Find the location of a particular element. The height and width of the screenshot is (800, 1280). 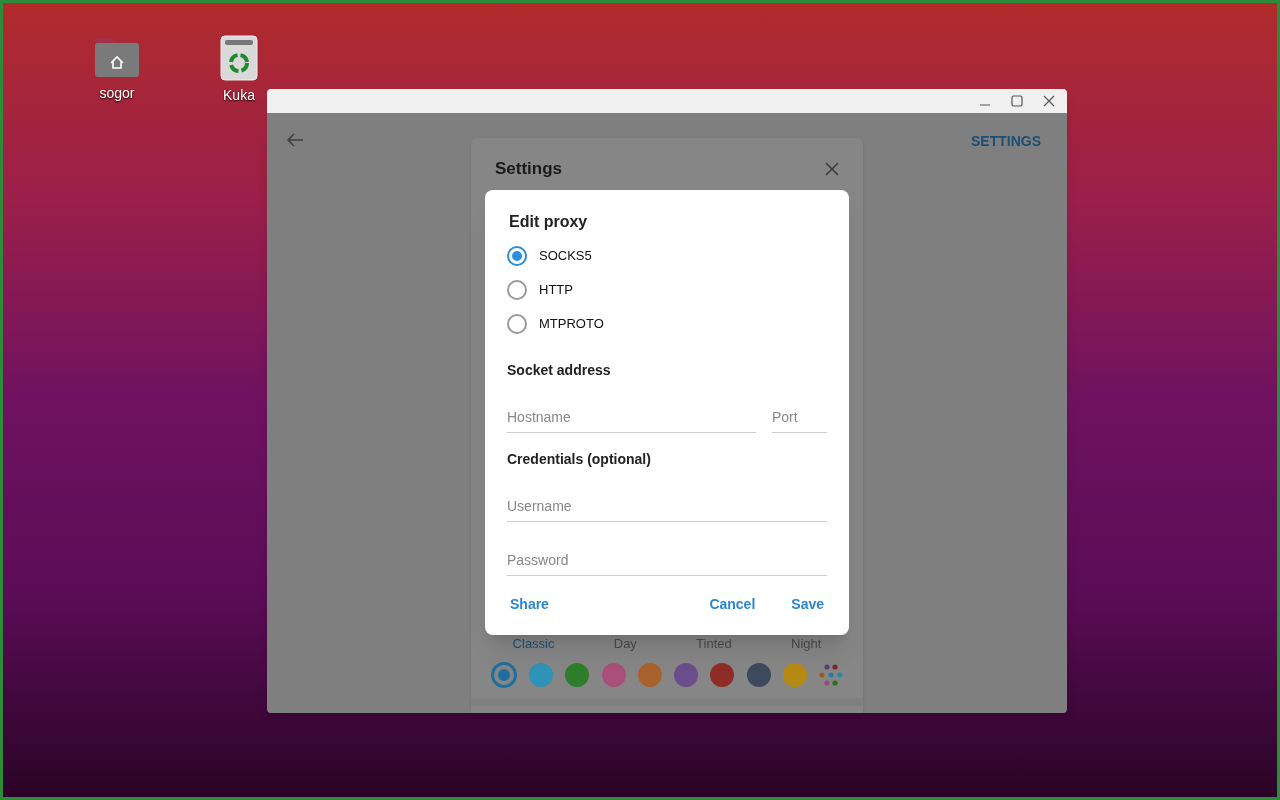

maximize-icon is located at coordinates (1017, 101).